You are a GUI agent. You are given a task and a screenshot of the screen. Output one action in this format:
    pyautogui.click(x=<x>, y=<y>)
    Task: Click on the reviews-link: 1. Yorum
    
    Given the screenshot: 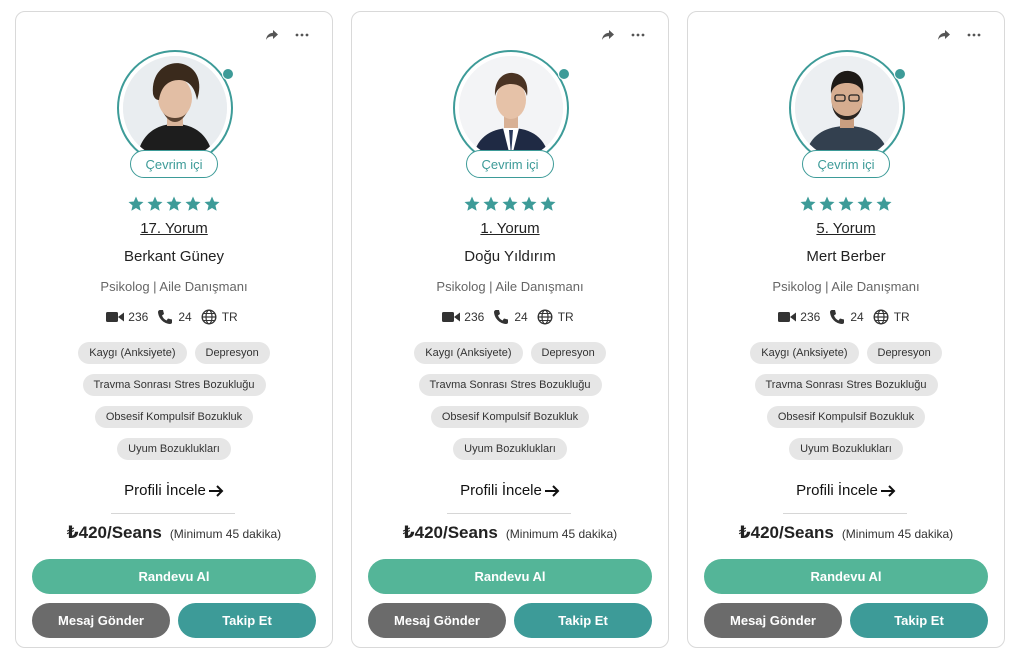 What is the action you would take?
    pyautogui.click(x=510, y=228)
    